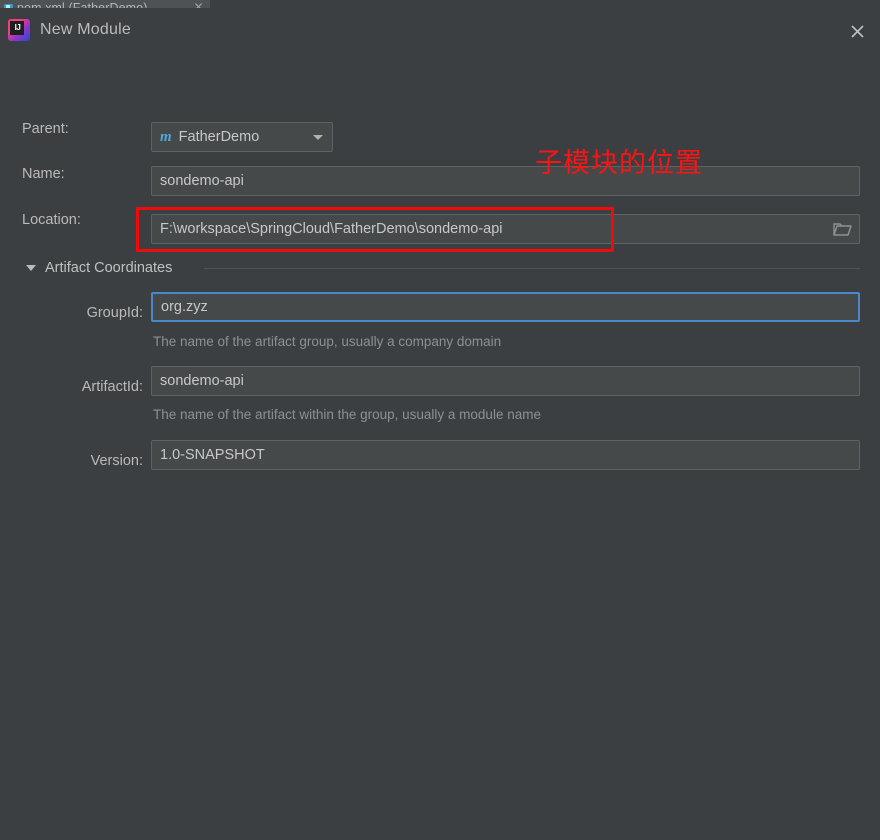 The height and width of the screenshot is (840, 880). What do you see at coordinates (532, 268) in the screenshot?
I see `section-divider` at bounding box center [532, 268].